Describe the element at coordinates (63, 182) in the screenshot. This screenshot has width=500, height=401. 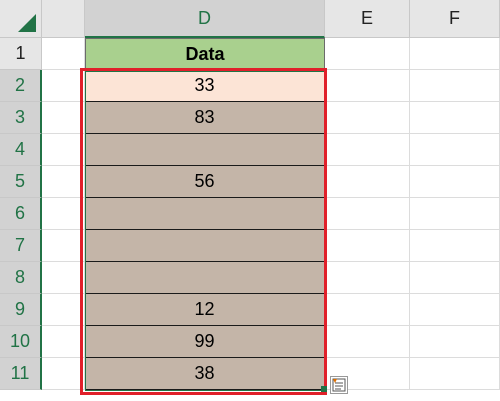
I see `cell-c5` at that location.